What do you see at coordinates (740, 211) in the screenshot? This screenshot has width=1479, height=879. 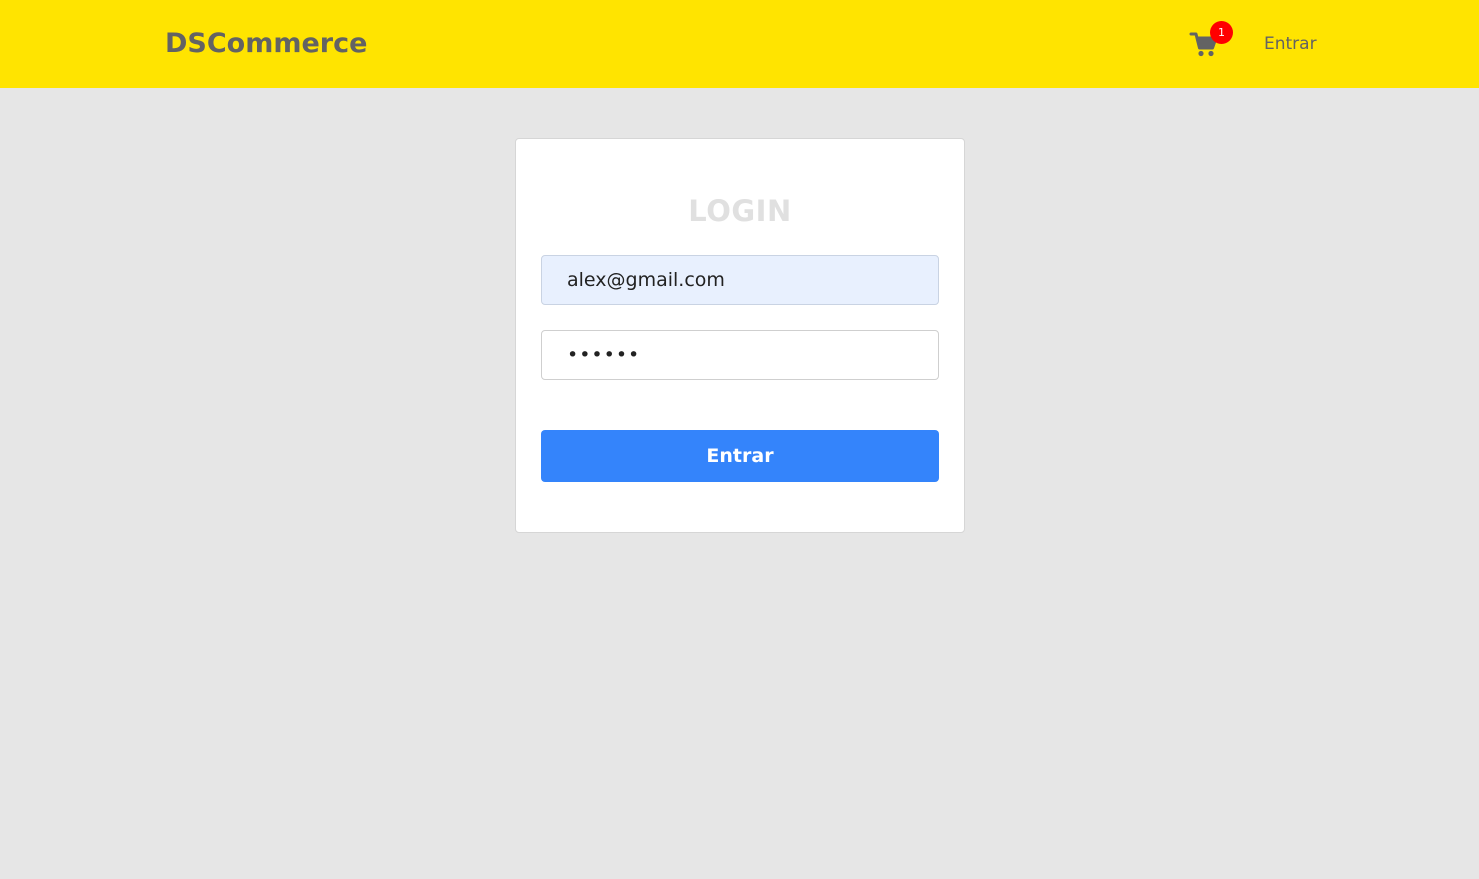 I see `login-title: LOGIN` at bounding box center [740, 211].